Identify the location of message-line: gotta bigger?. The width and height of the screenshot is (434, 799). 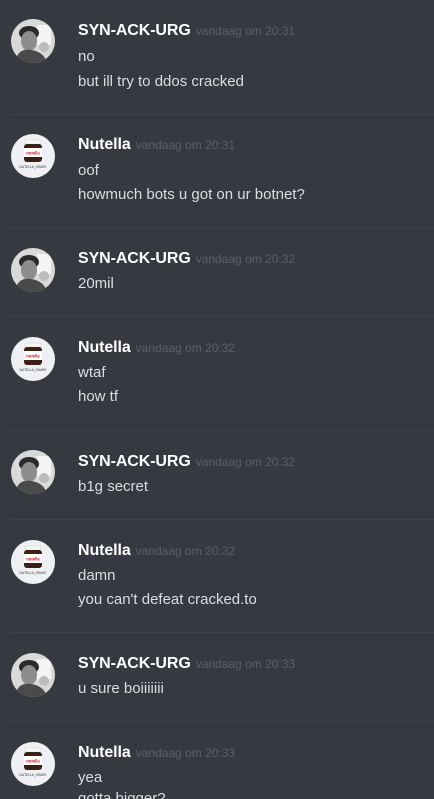
(122, 794).